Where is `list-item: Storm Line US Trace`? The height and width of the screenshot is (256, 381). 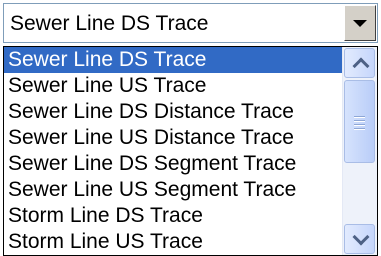 list-item: Storm Line US Trace is located at coordinates (173, 242).